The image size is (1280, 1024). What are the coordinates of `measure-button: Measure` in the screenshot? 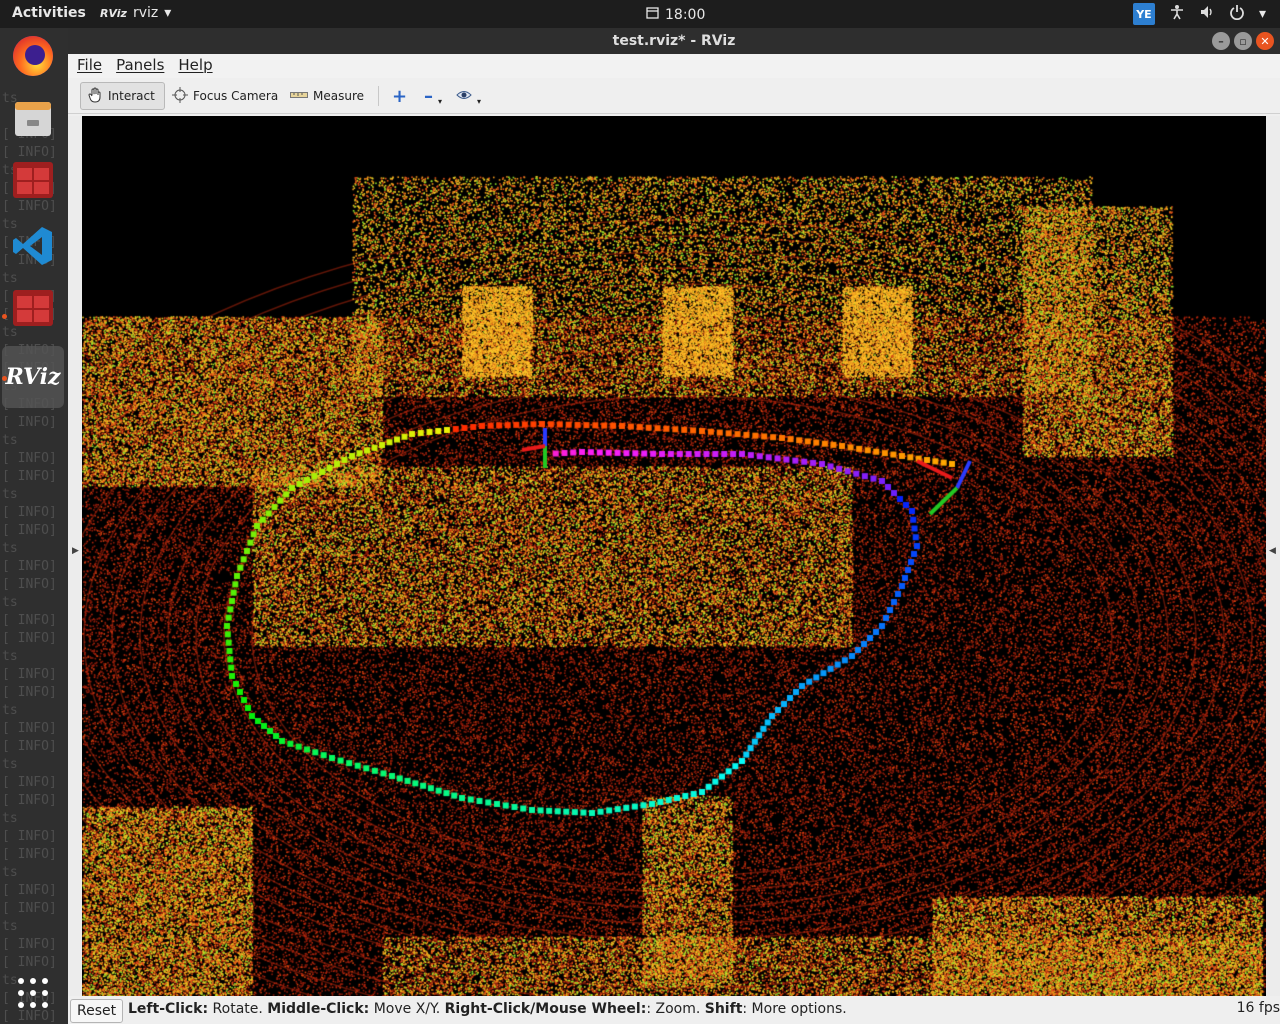 It's located at (327, 96).